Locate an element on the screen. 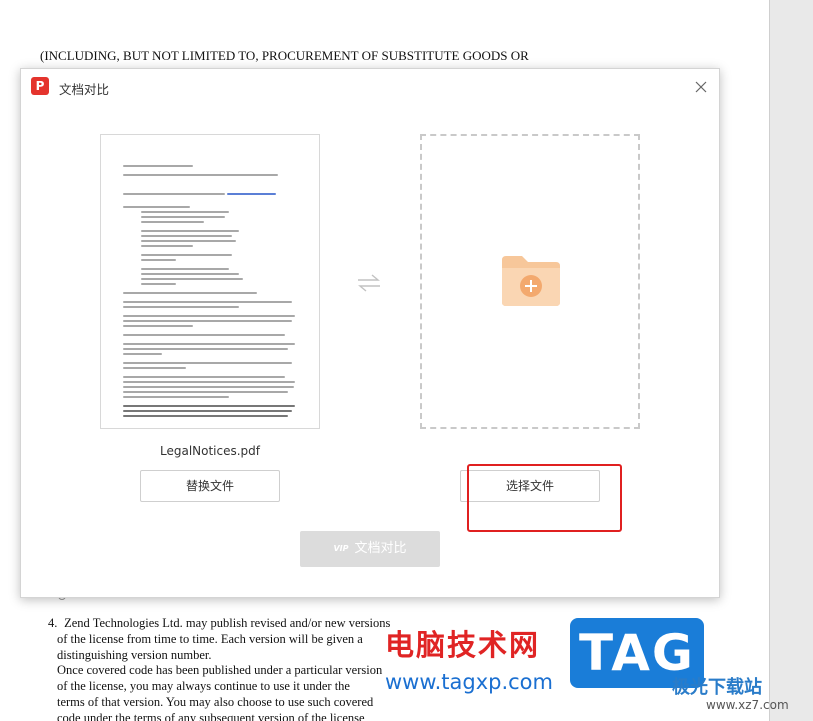 This screenshot has height=721, width=813. document-thumbnail is located at coordinates (211, 292).